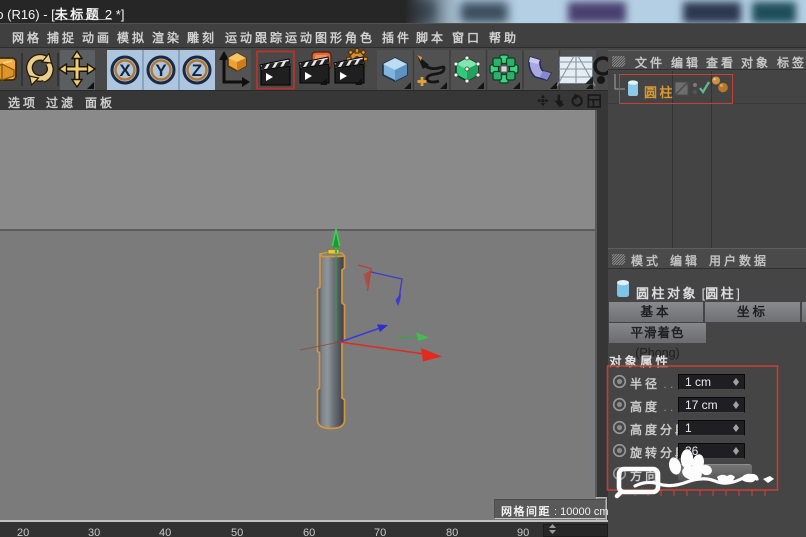 Image resolution: width=806 pixels, height=537 pixels. What do you see at coordinates (161, 70) in the screenshot?
I see `svg-text: Y` at bounding box center [161, 70].